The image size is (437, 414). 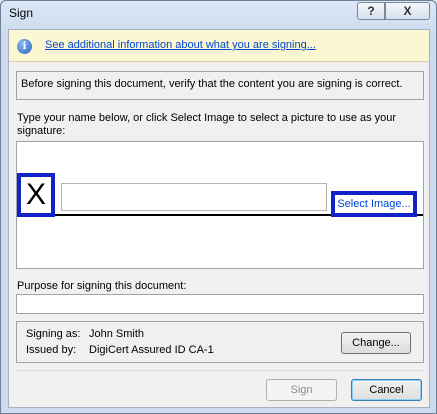 I want to click on purpose-label: Purpose for signing this document:, so click(x=102, y=286).